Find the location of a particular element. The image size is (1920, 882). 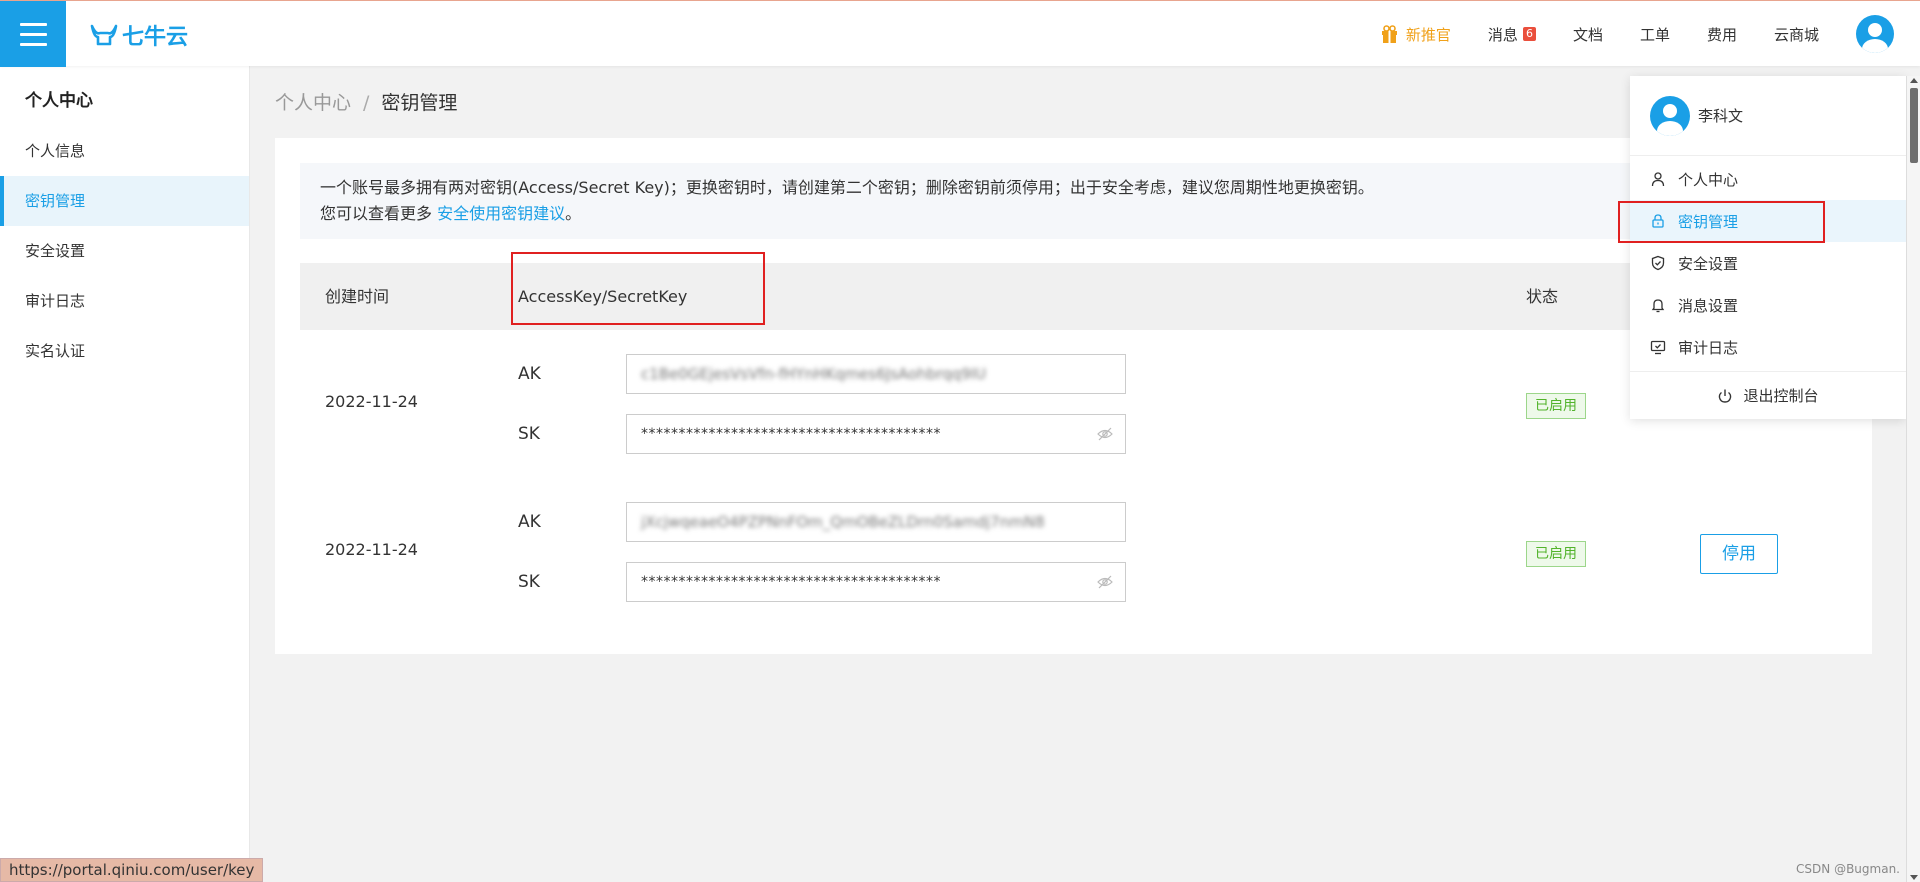

user-avatar is located at coordinates (1875, 34).